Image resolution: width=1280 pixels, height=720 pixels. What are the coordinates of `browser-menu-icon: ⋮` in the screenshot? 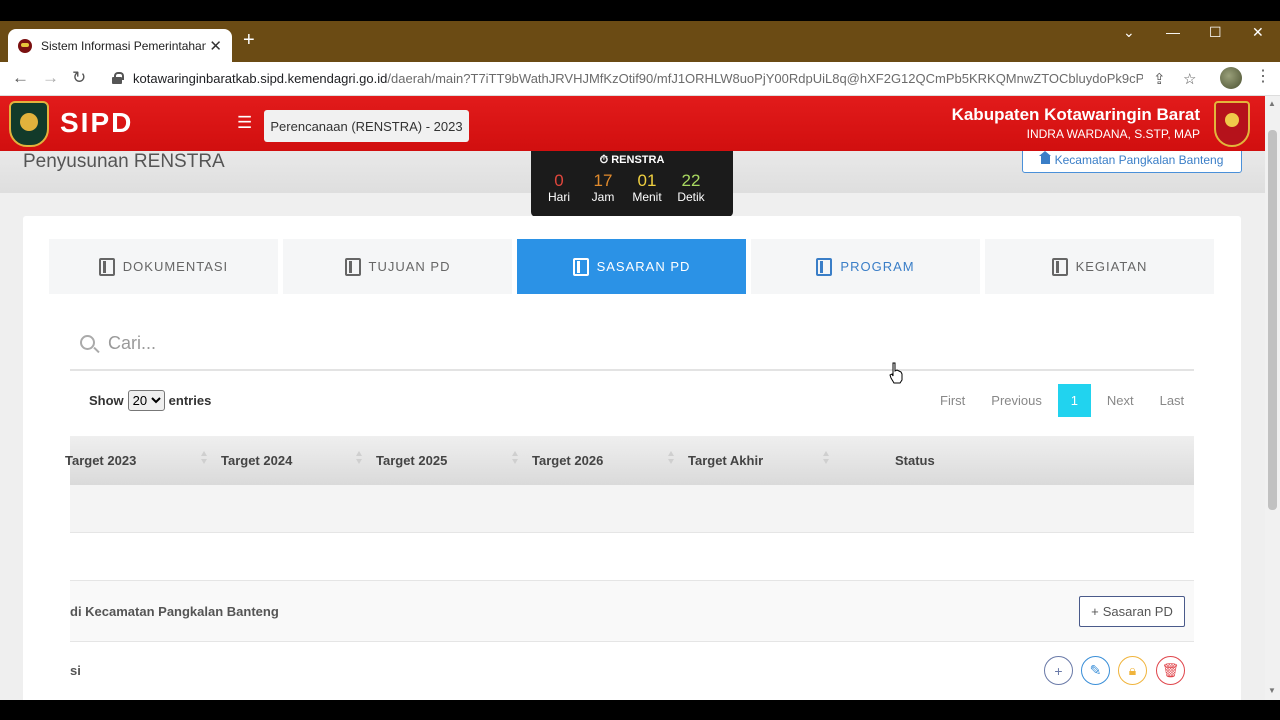 It's located at (1263, 76).